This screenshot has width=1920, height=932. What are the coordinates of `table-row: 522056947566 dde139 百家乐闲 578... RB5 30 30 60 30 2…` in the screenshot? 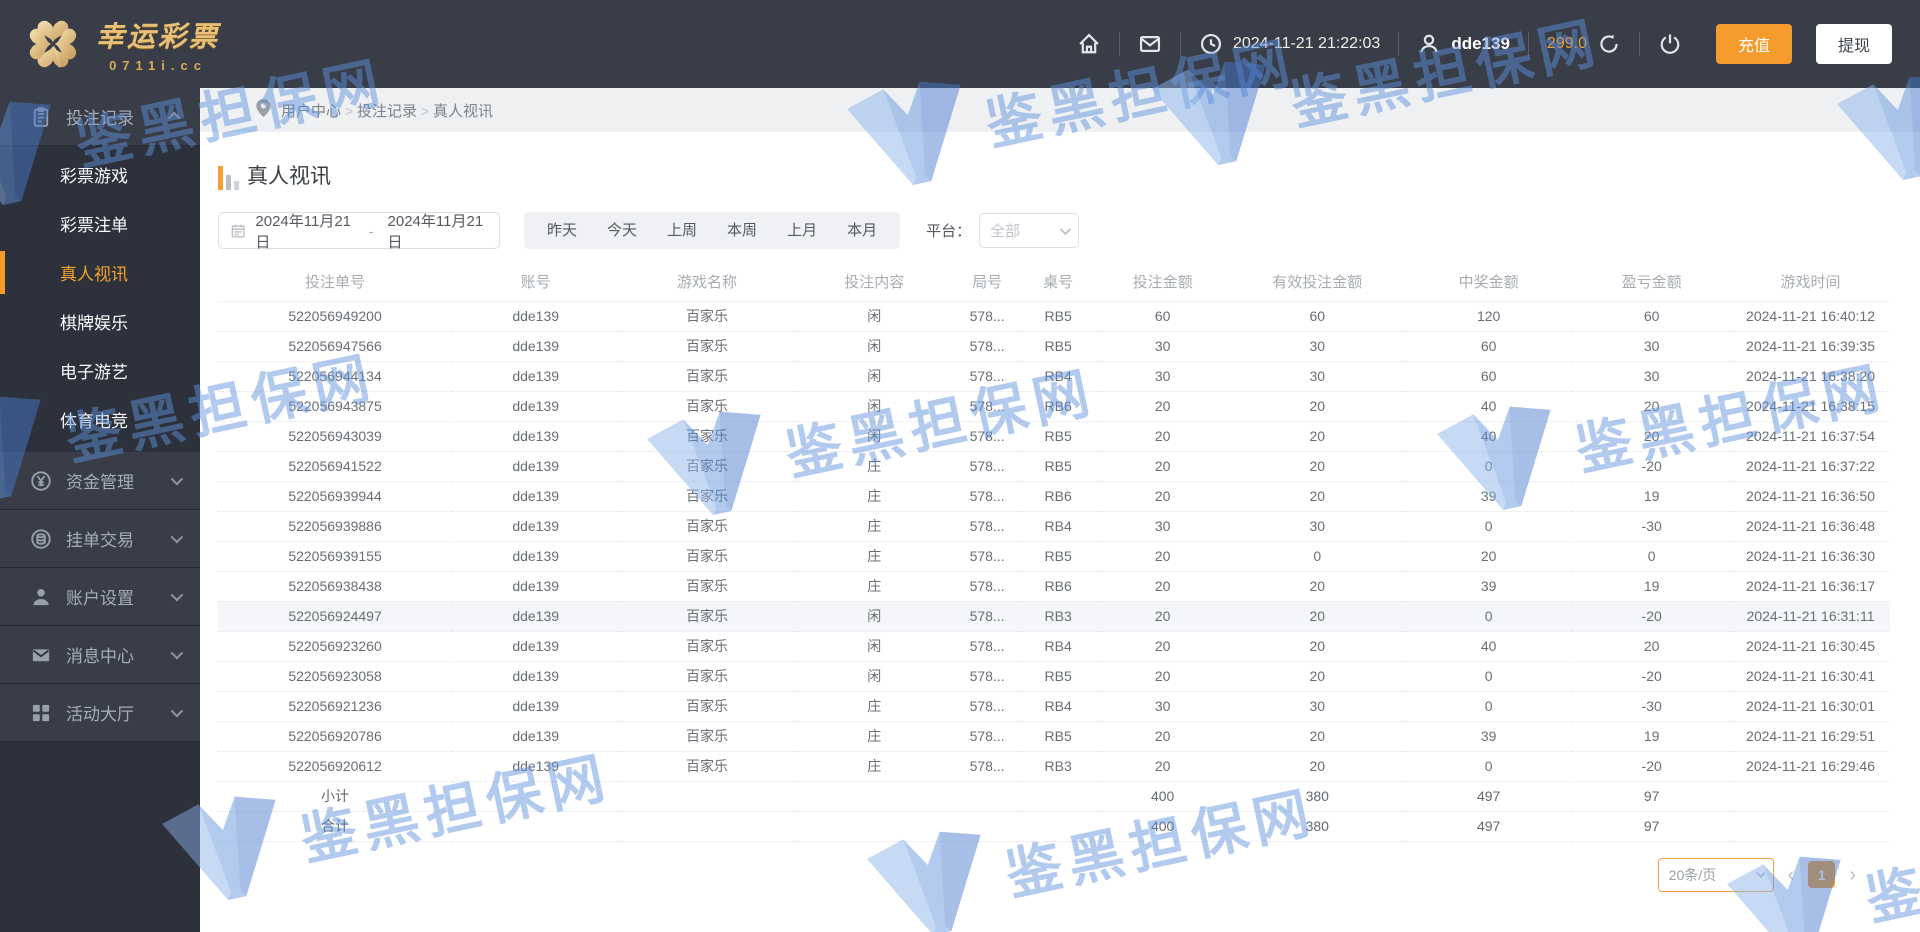 It's located at (1054, 346).